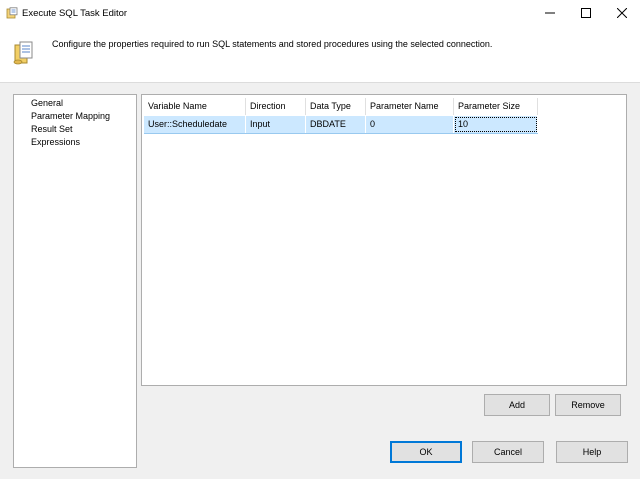 This screenshot has width=640, height=479. I want to click on title-bar: Execute SQL Task Editor, so click(320, 13).